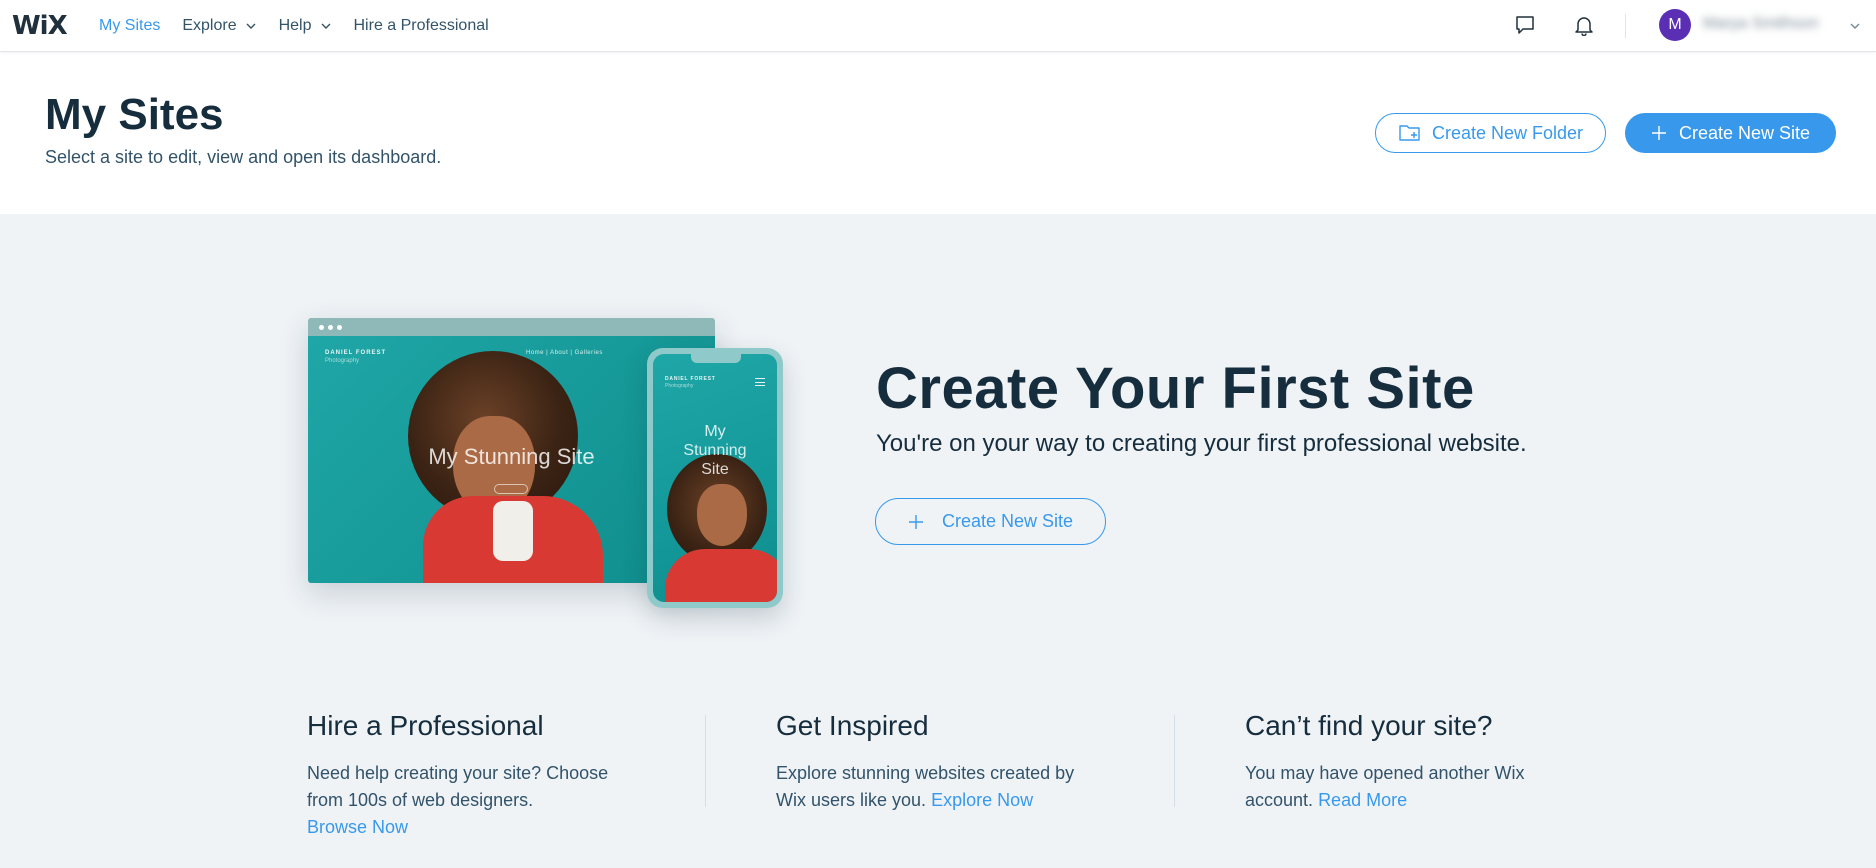  I want to click on folder-add-icon, so click(1409, 133).